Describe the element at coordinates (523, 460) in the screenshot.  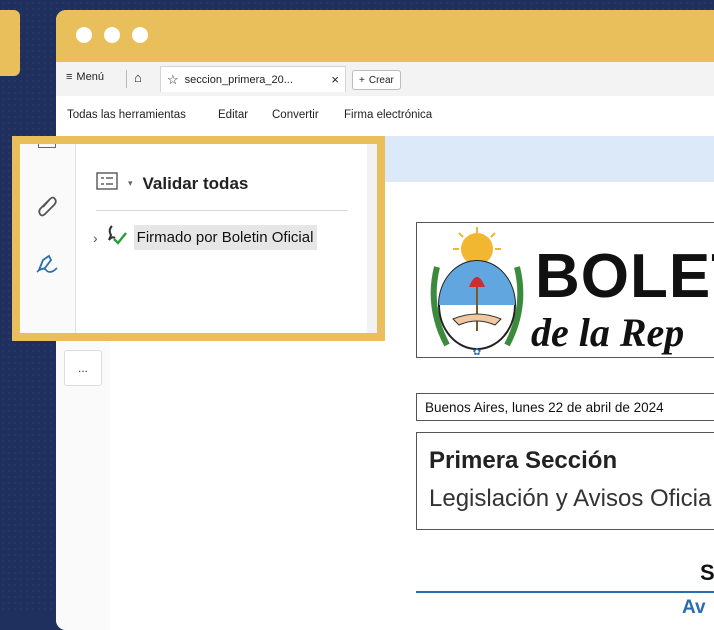
I see `section-title: Primera Sección` at that location.